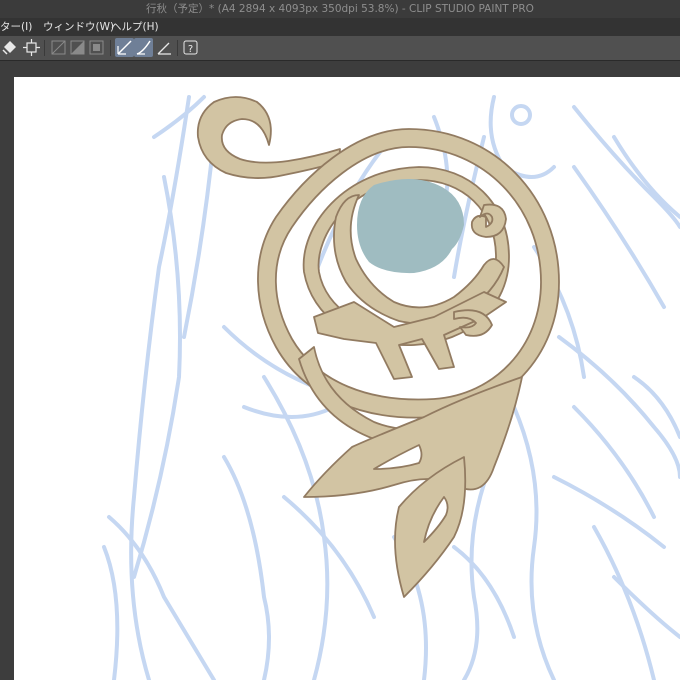  I want to click on layer-mask-icon, so click(58, 47).